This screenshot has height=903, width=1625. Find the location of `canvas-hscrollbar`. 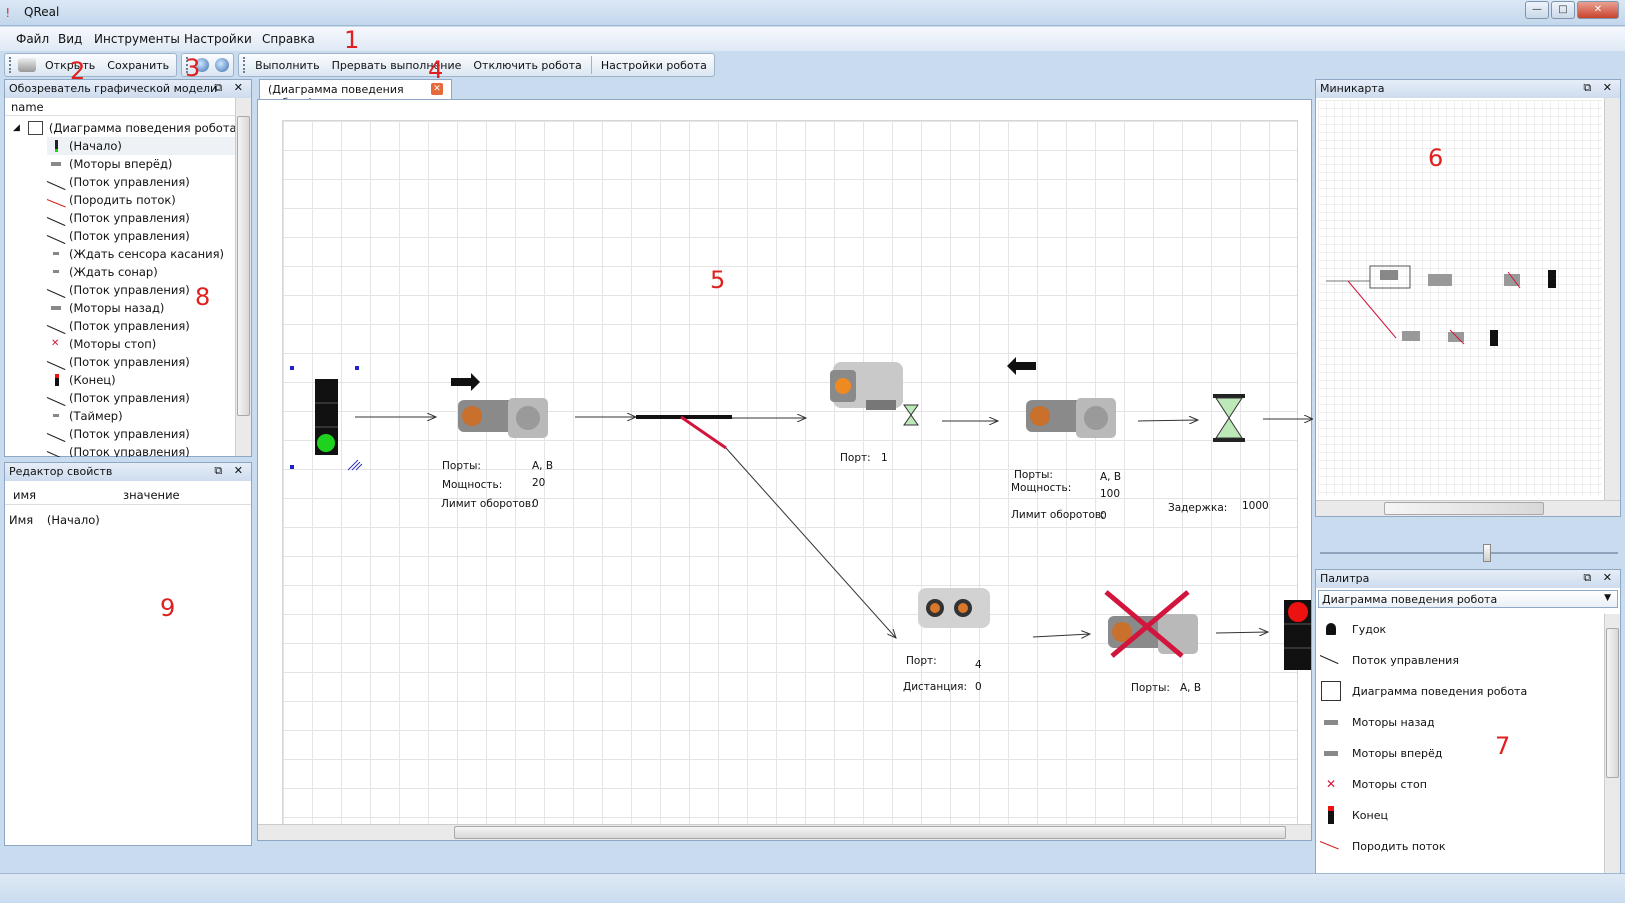

canvas-hscrollbar is located at coordinates (784, 832).